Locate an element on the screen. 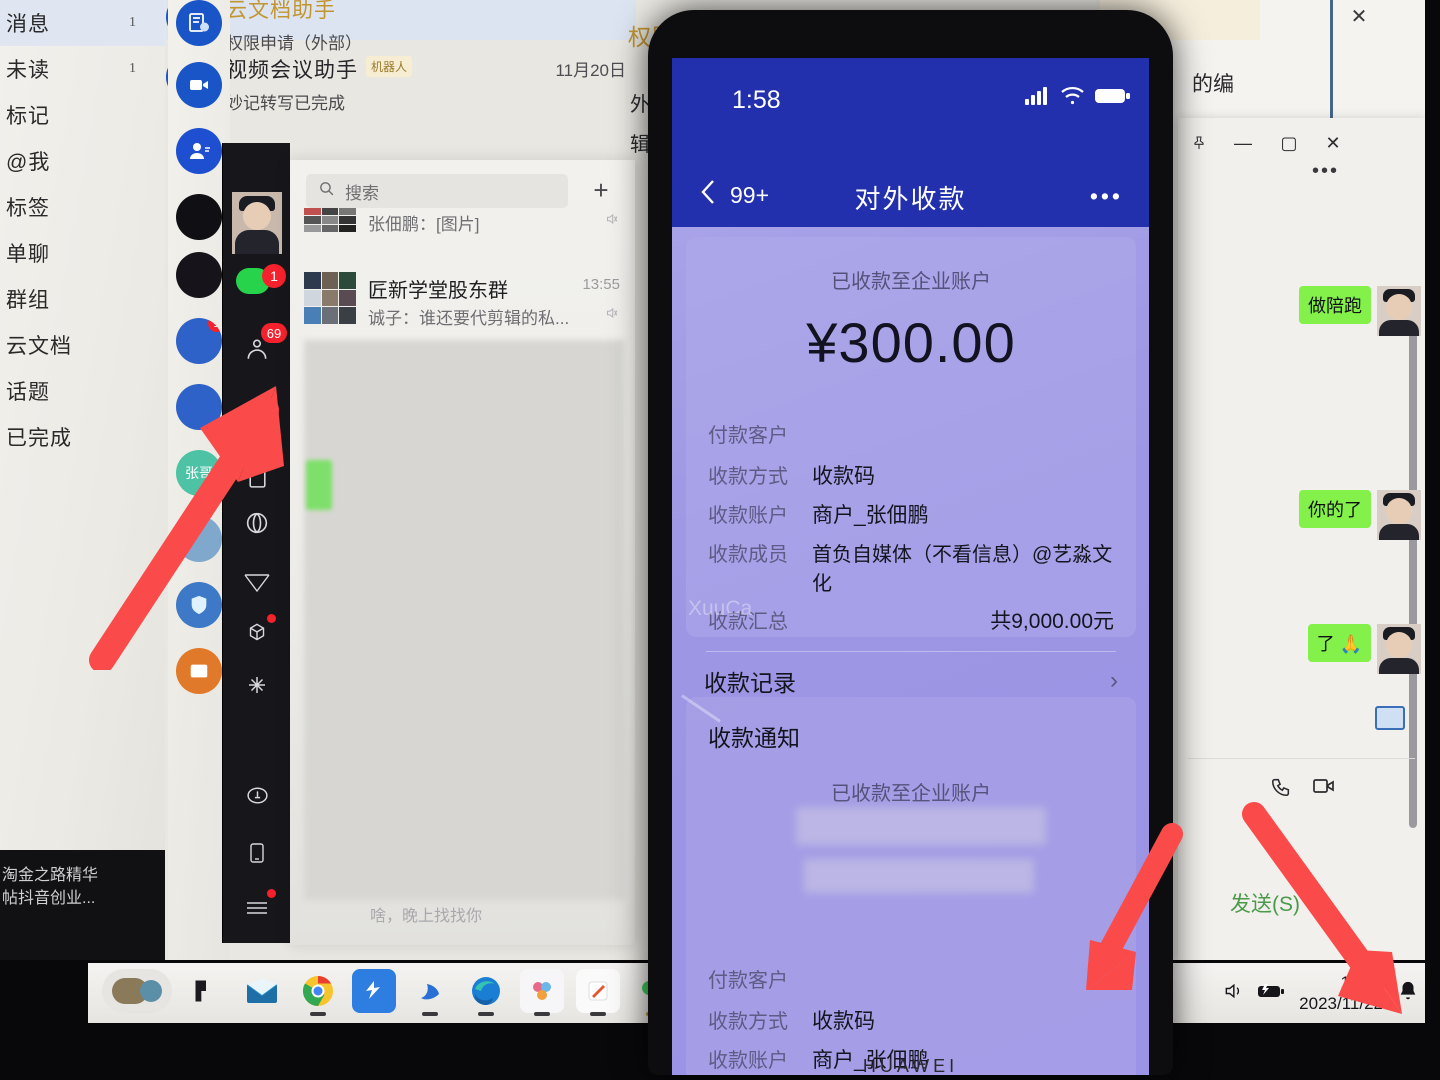 The image size is (1440, 1080). sidebar-item-groups: 群组 is located at coordinates (82, 299).